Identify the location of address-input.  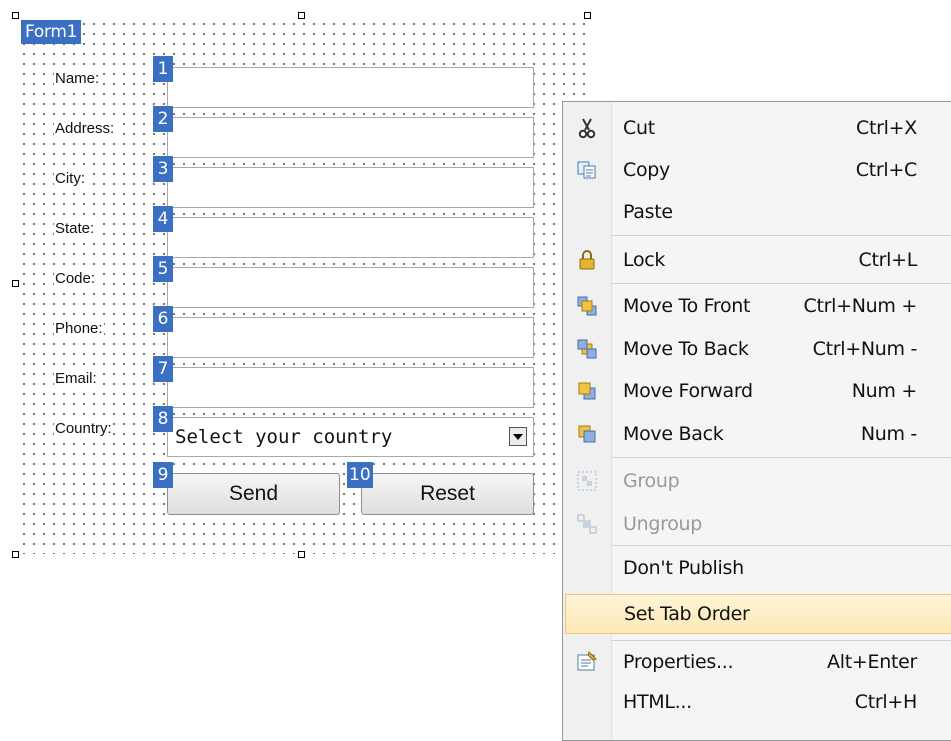
(350, 137).